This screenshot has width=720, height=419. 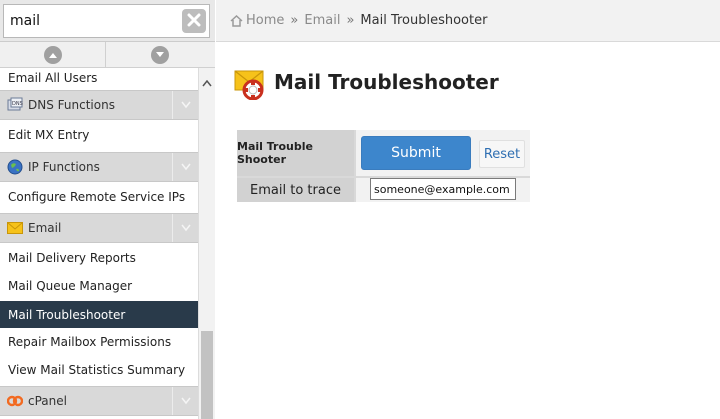 I want to click on dns-icon: DNS, so click(x=14, y=105).